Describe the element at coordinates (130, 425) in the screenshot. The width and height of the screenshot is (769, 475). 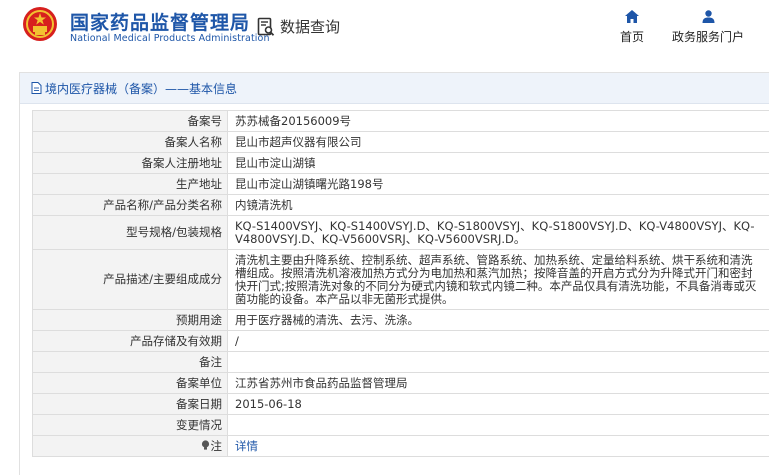
I see `row-label: 变更情况` at that location.